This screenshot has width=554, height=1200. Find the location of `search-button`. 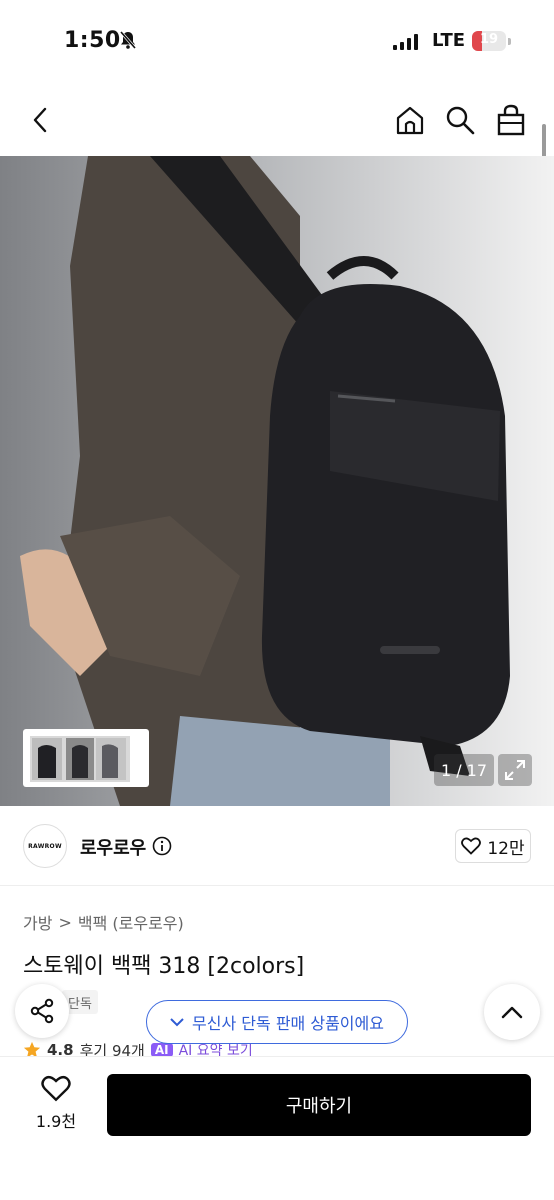

search-button is located at coordinates (460, 120).